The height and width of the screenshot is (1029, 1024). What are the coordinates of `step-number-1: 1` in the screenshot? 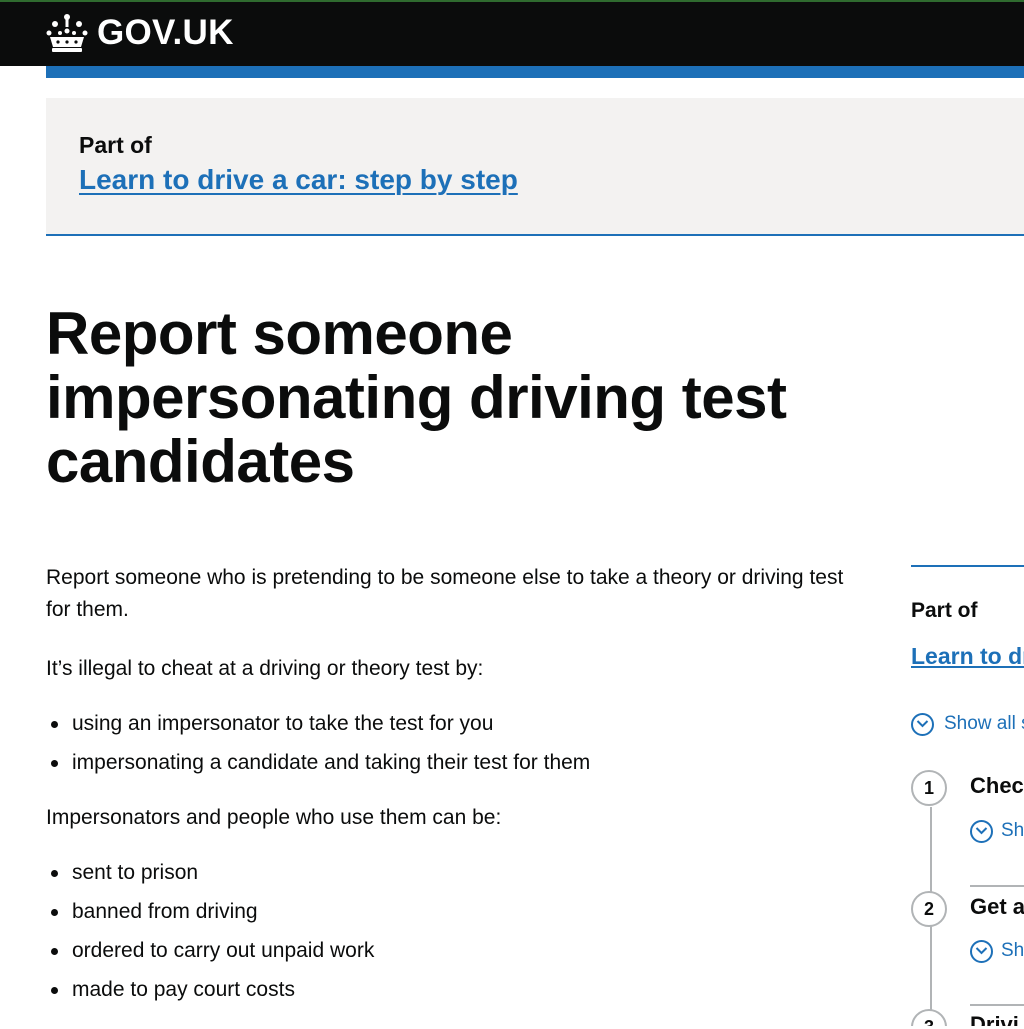 It's located at (929, 788).